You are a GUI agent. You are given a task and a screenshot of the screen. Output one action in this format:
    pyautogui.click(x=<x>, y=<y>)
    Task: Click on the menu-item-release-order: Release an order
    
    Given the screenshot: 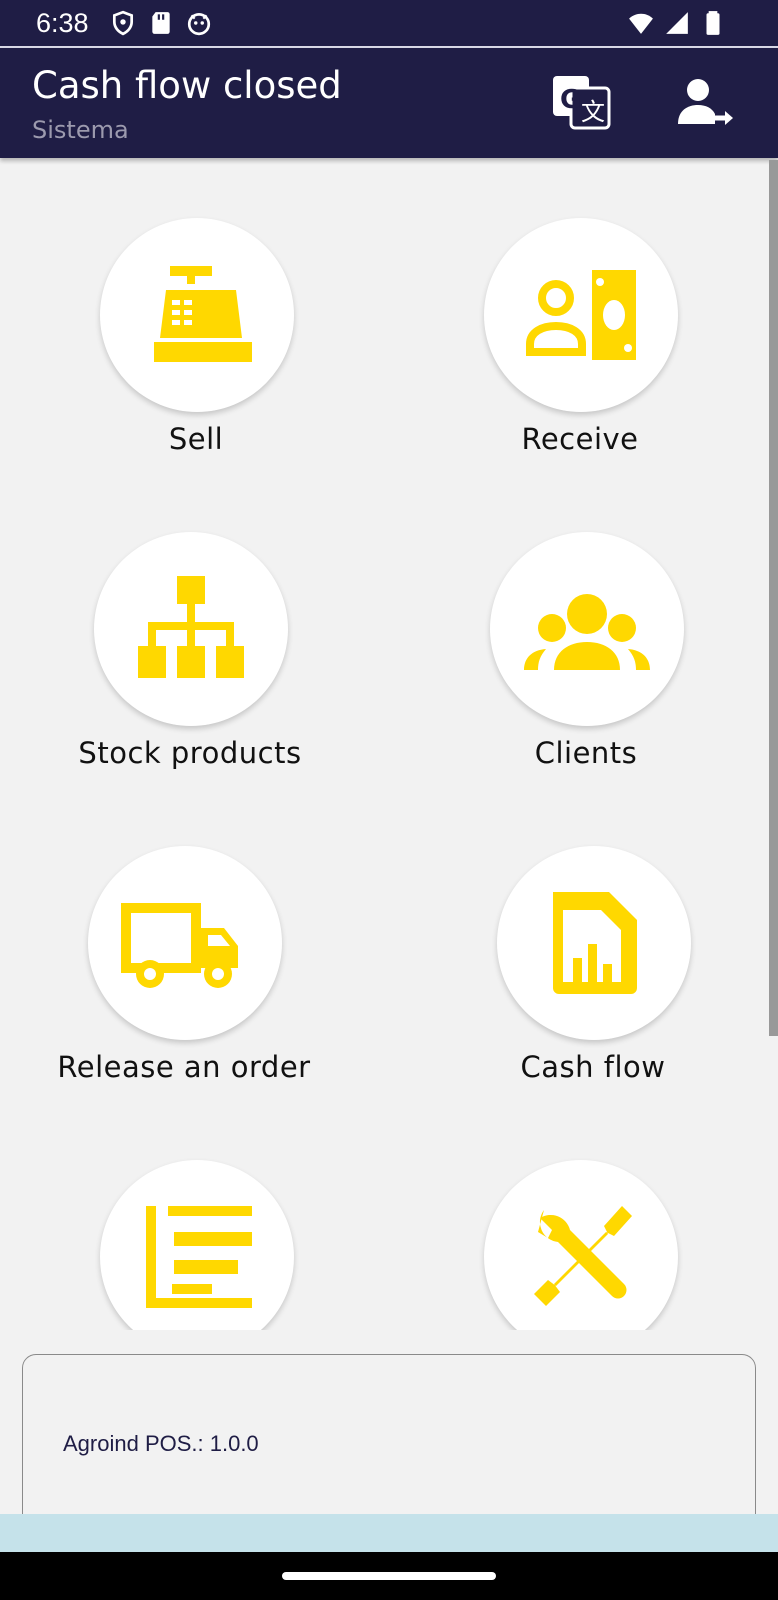 What is the action you would take?
    pyautogui.click(x=187, y=981)
    